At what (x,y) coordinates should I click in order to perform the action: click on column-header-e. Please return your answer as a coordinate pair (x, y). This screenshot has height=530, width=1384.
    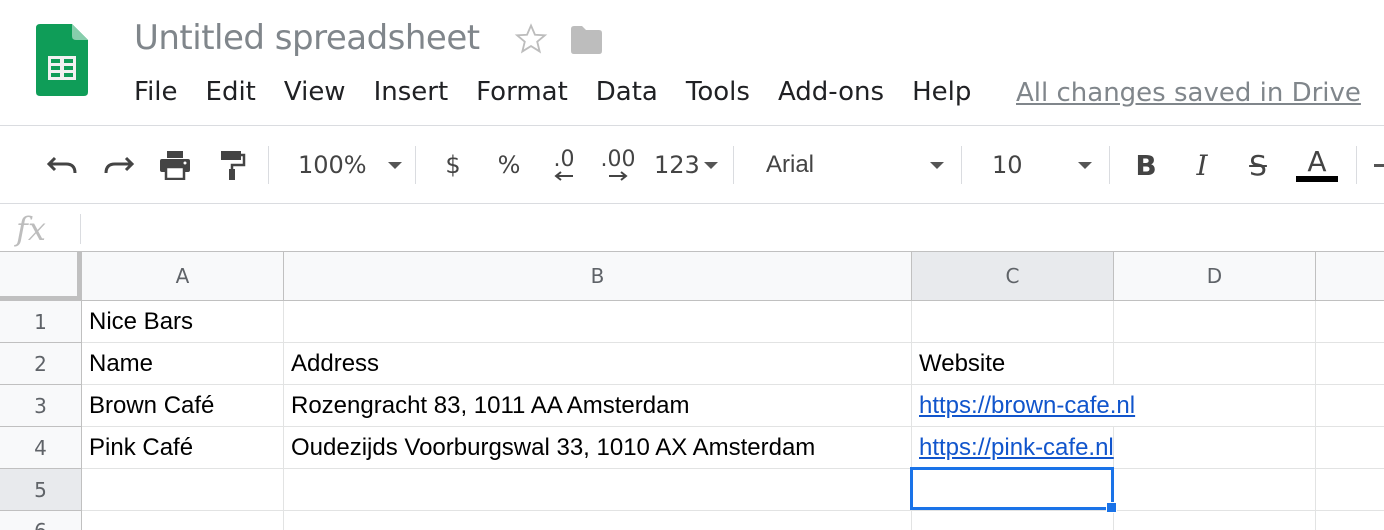
    Looking at the image, I should click on (1350, 276).